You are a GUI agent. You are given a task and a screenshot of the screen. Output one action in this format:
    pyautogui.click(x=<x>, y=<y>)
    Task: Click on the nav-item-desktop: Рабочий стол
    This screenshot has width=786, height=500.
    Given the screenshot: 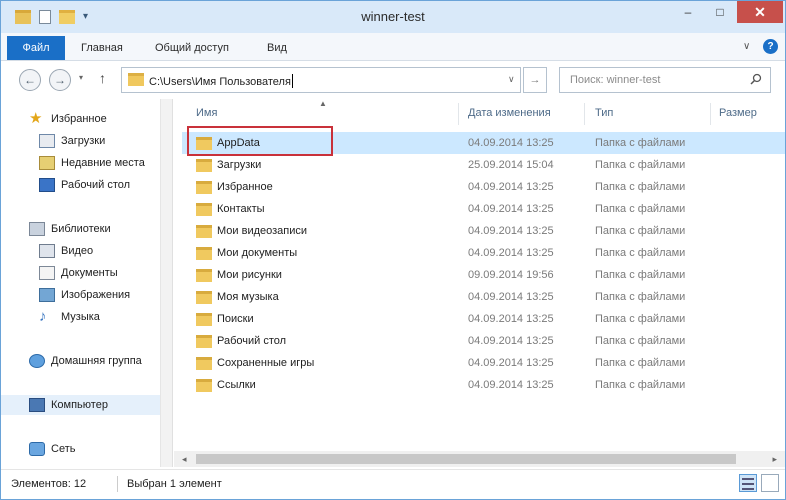 What is the action you would take?
    pyautogui.click(x=80, y=185)
    